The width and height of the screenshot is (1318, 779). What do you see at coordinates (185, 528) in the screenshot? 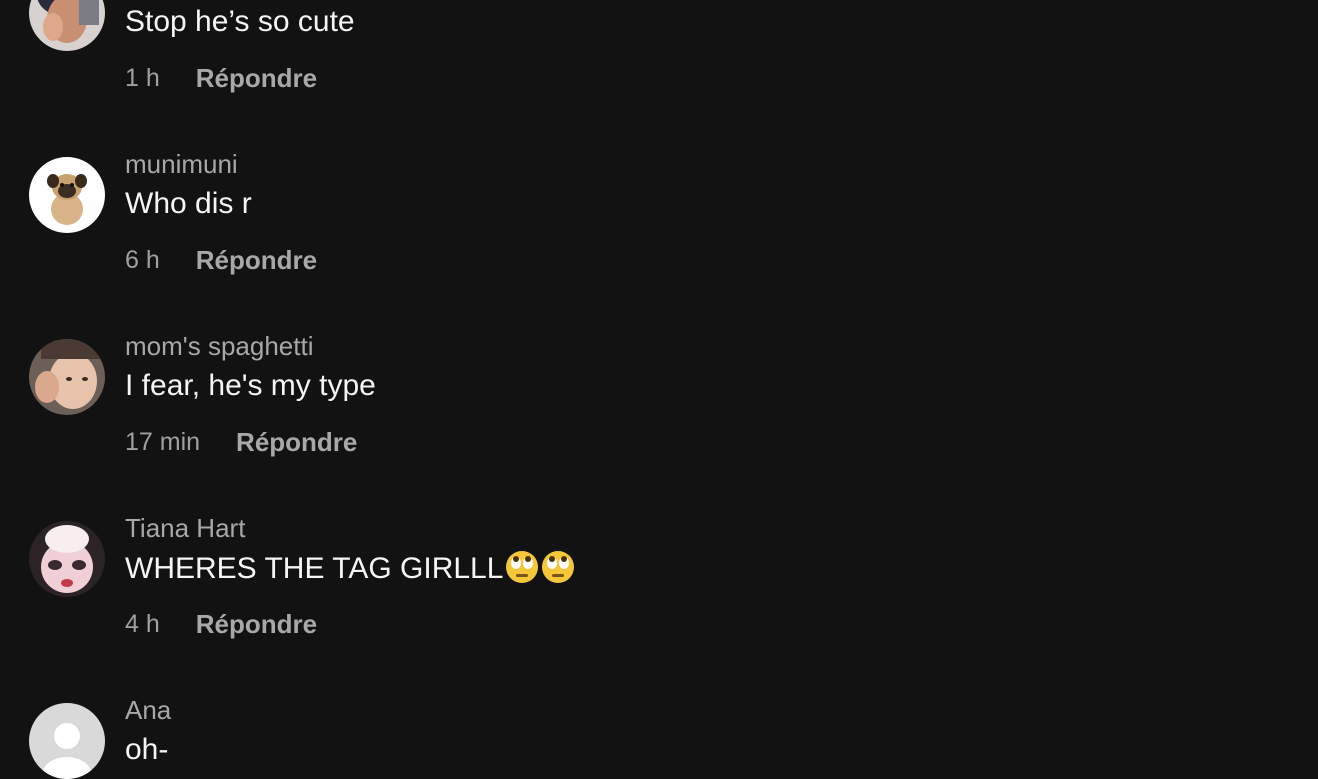
I see `comment-username: Tiana Hart` at bounding box center [185, 528].